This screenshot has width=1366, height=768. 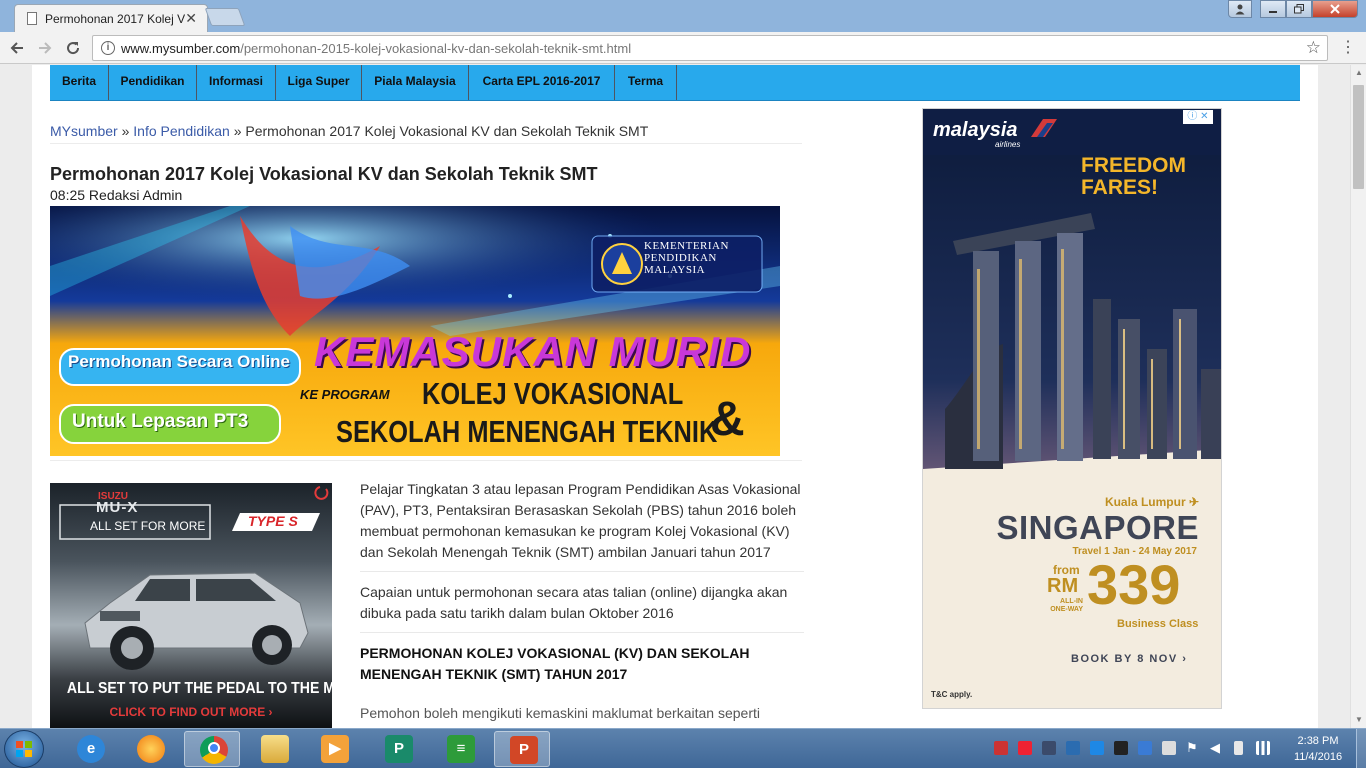 What do you see at coordinates (646, 82) in the screenshot?
I see `nav-item-terma: Terma` at bounding box center [646, 82].